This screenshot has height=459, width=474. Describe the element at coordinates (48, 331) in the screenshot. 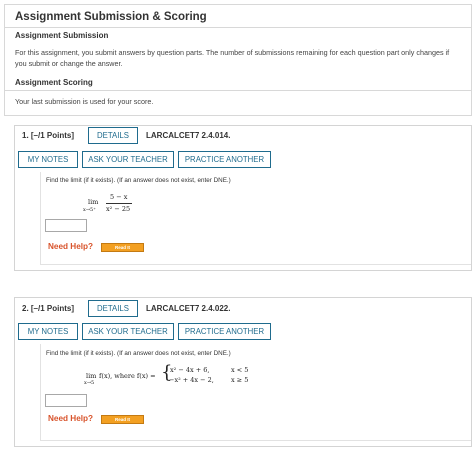

I see `question-2-my-notes-button: MY NOTES` at that location.